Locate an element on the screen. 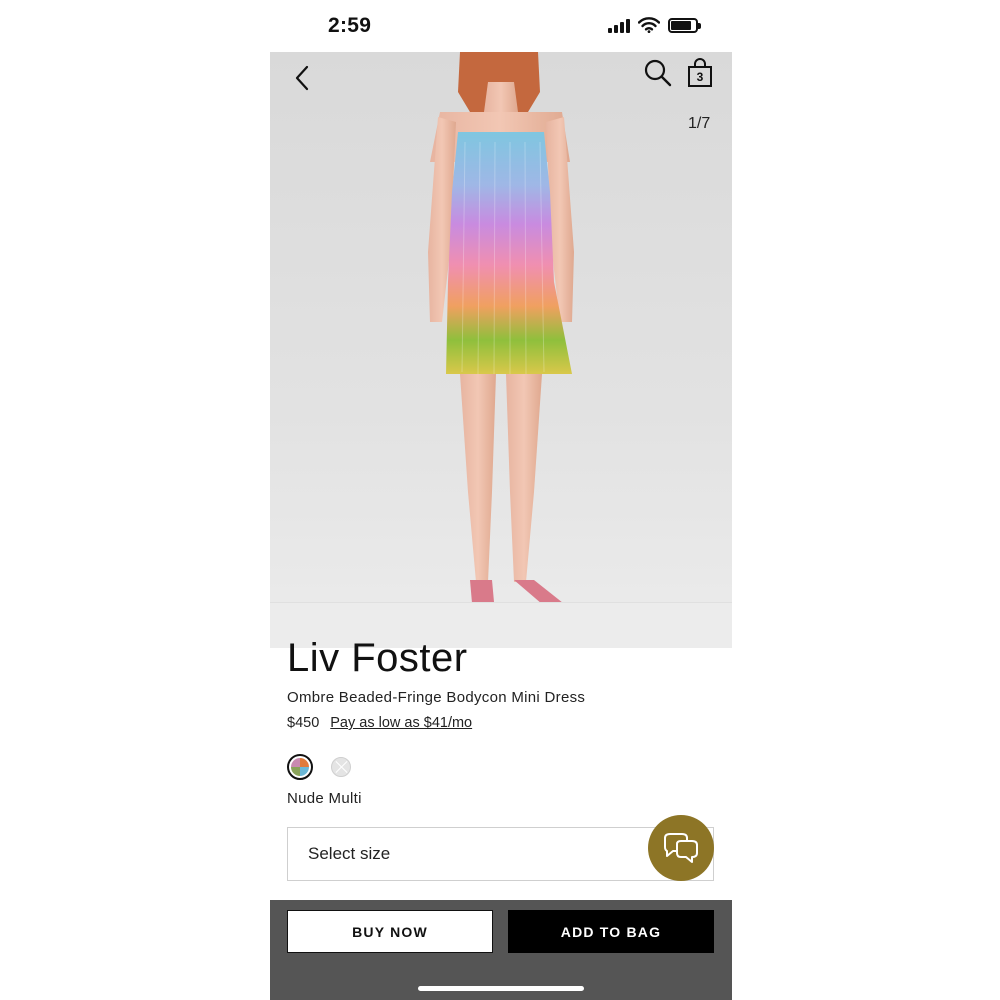  status-time: 2:59 is located at coordinates (350, 25).